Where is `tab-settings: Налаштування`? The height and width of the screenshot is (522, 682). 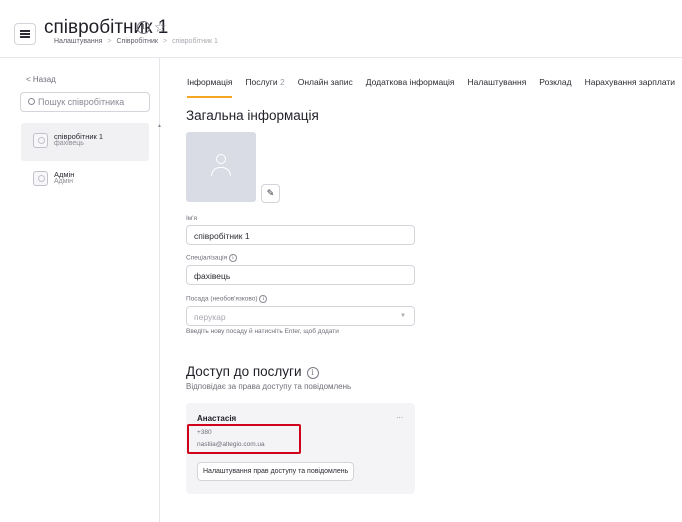 tab-settings: Налаштування is located at coordinates (497, 87).